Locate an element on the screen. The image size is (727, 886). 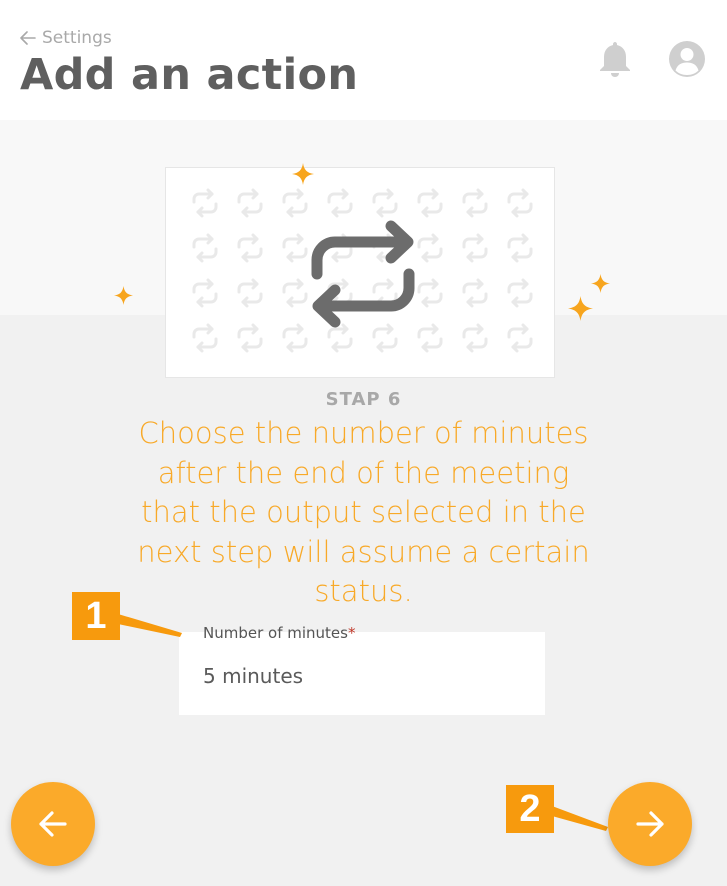
field-label: Number of minutes* is located at coordinates (279, 633).